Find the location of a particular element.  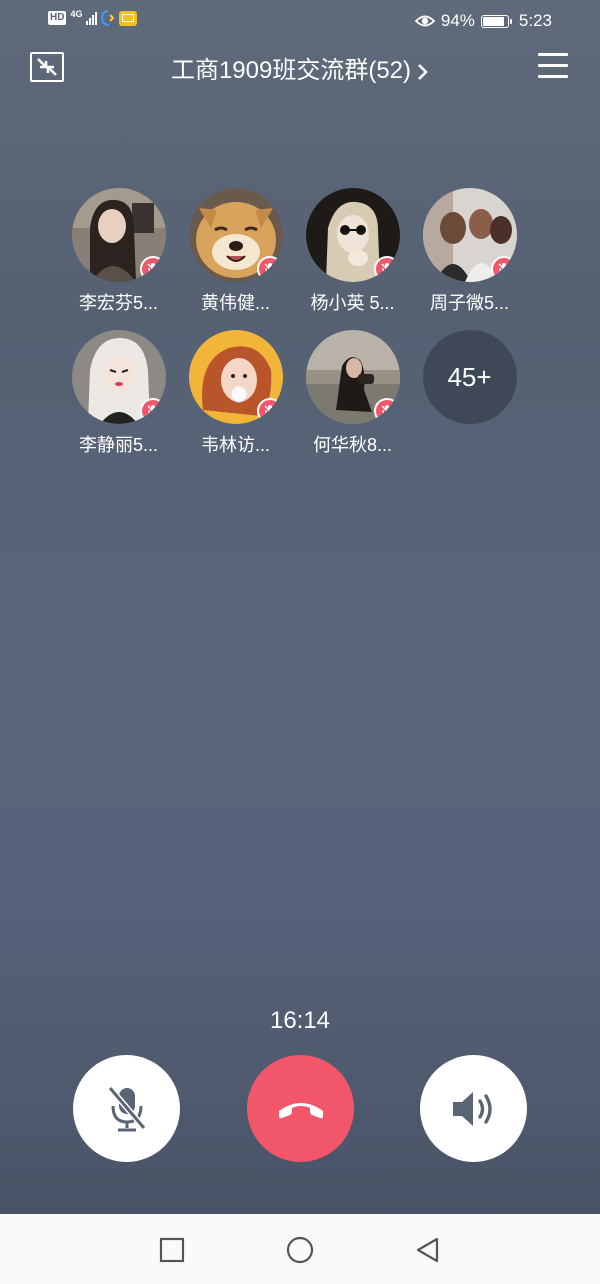

mute-microphone-button is located at coordinates (126, 1108).